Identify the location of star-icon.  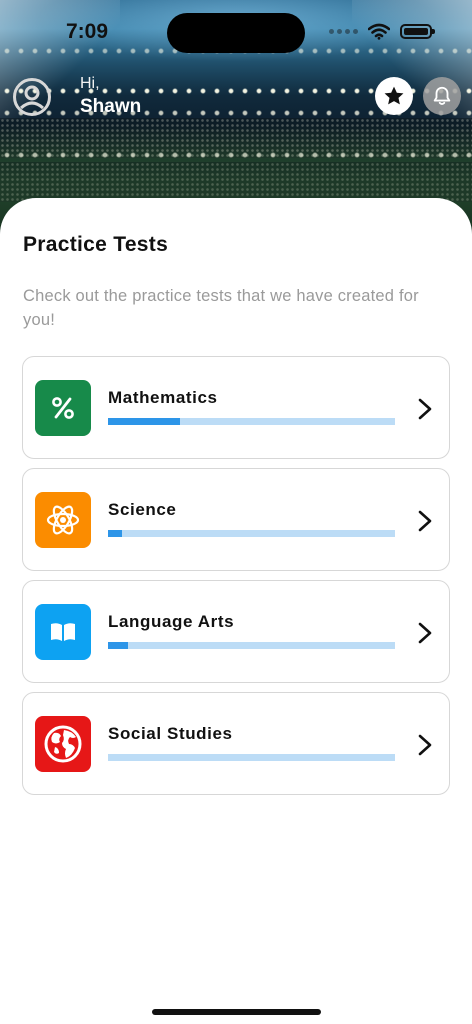
(394, 95).